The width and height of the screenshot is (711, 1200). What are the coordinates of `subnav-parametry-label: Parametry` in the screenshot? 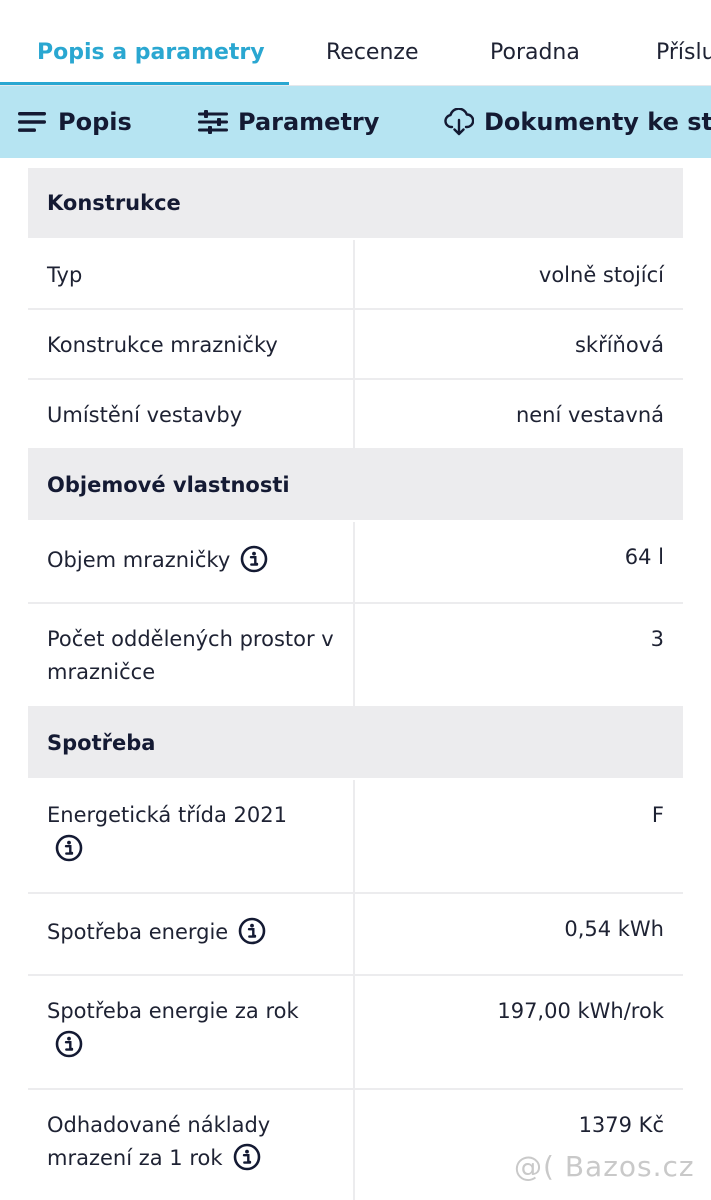 It's located at (309, 122).